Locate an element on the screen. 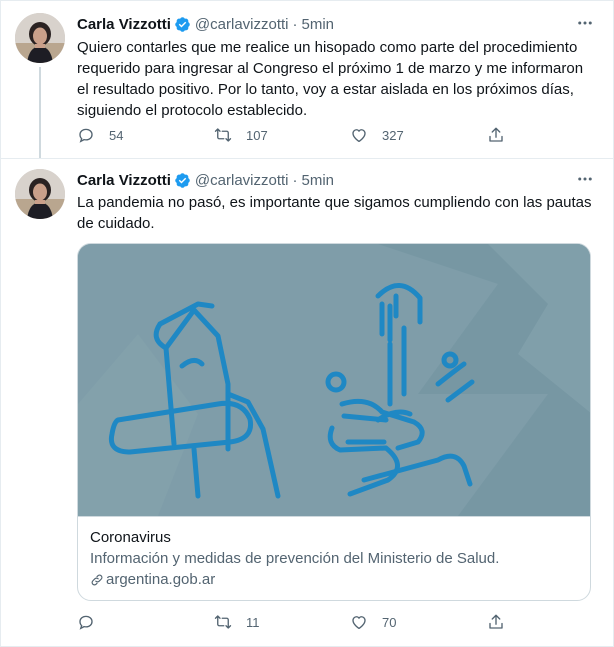 Image resolution: width=614 pixels, height=647 pixels. retweet-button: 107 is located at coordinates (241, 135).